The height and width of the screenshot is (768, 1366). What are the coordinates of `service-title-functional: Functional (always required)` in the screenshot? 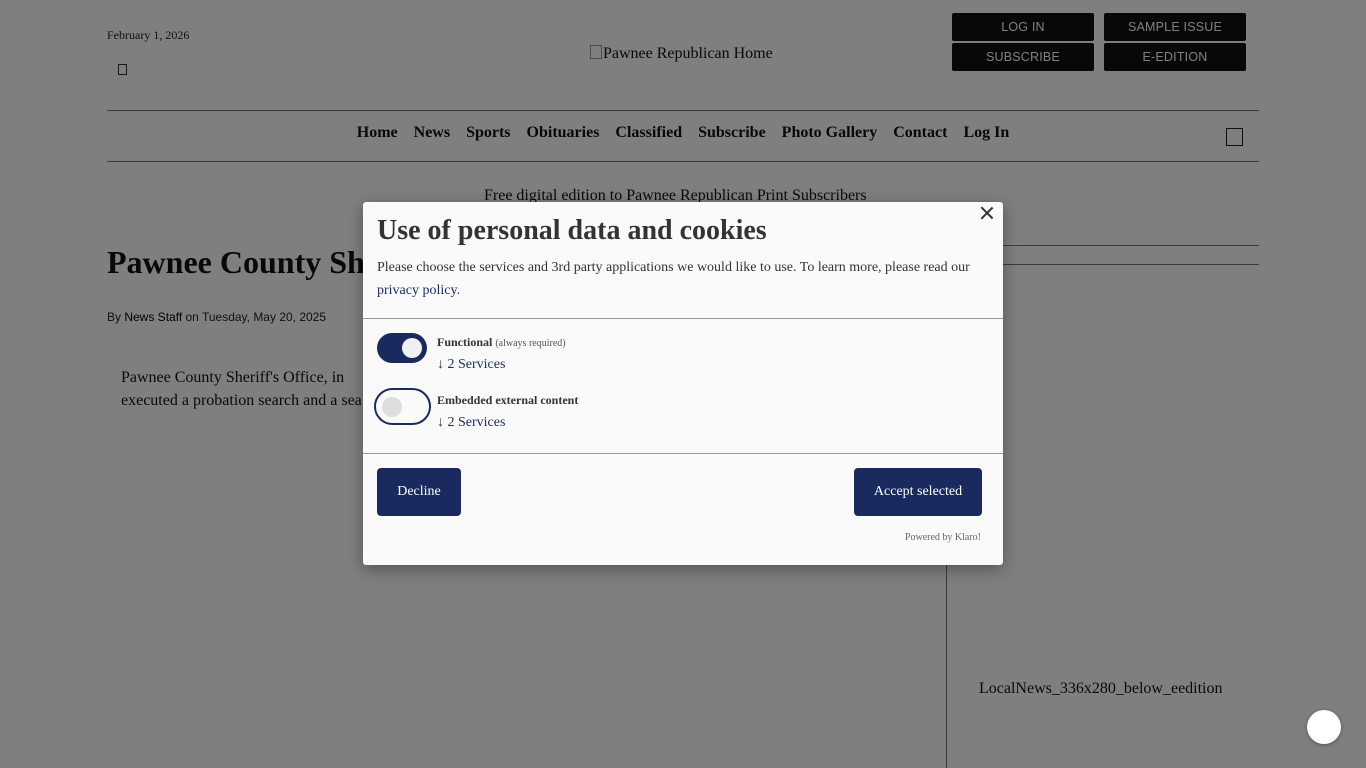 It's located at (501, 342).